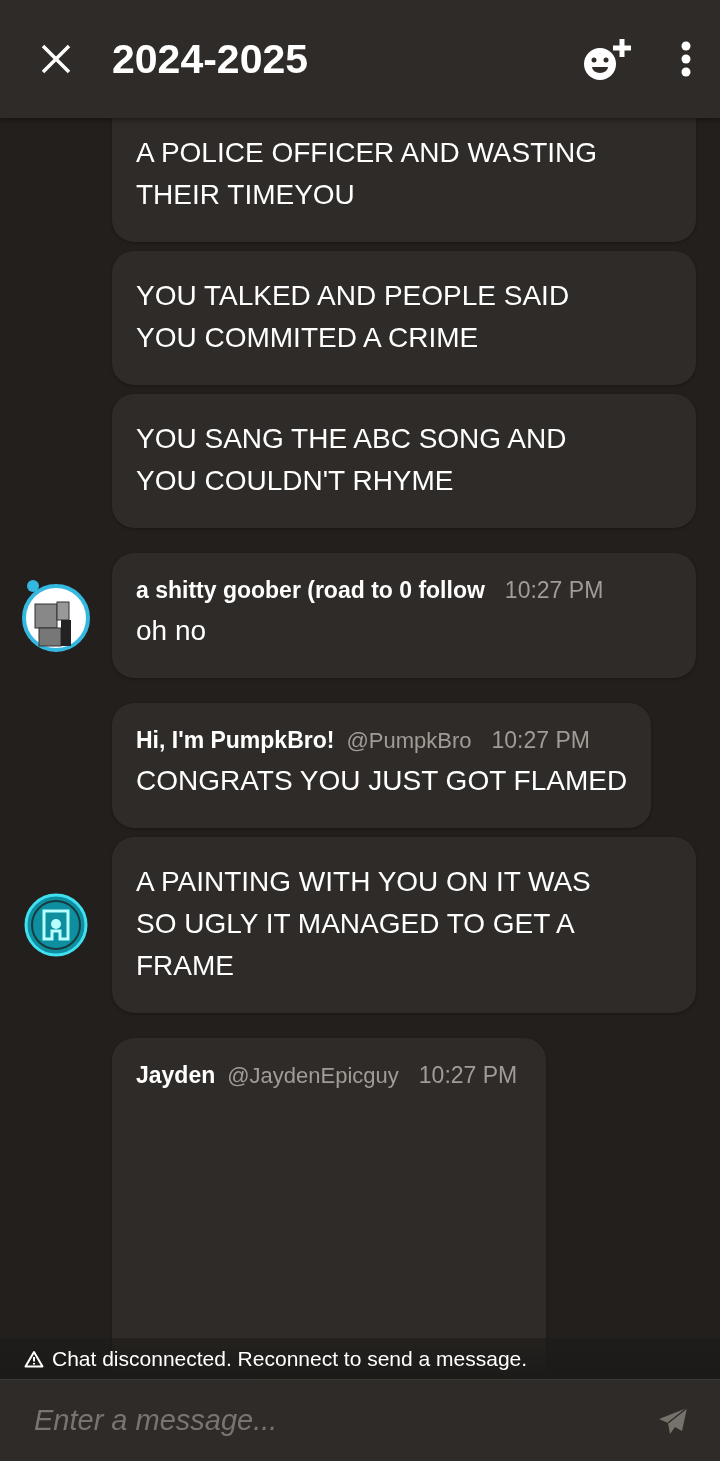 This screenshot has height=1461, width=720. I want to click on user-handle: @PumpkBro, so click(409, 741).